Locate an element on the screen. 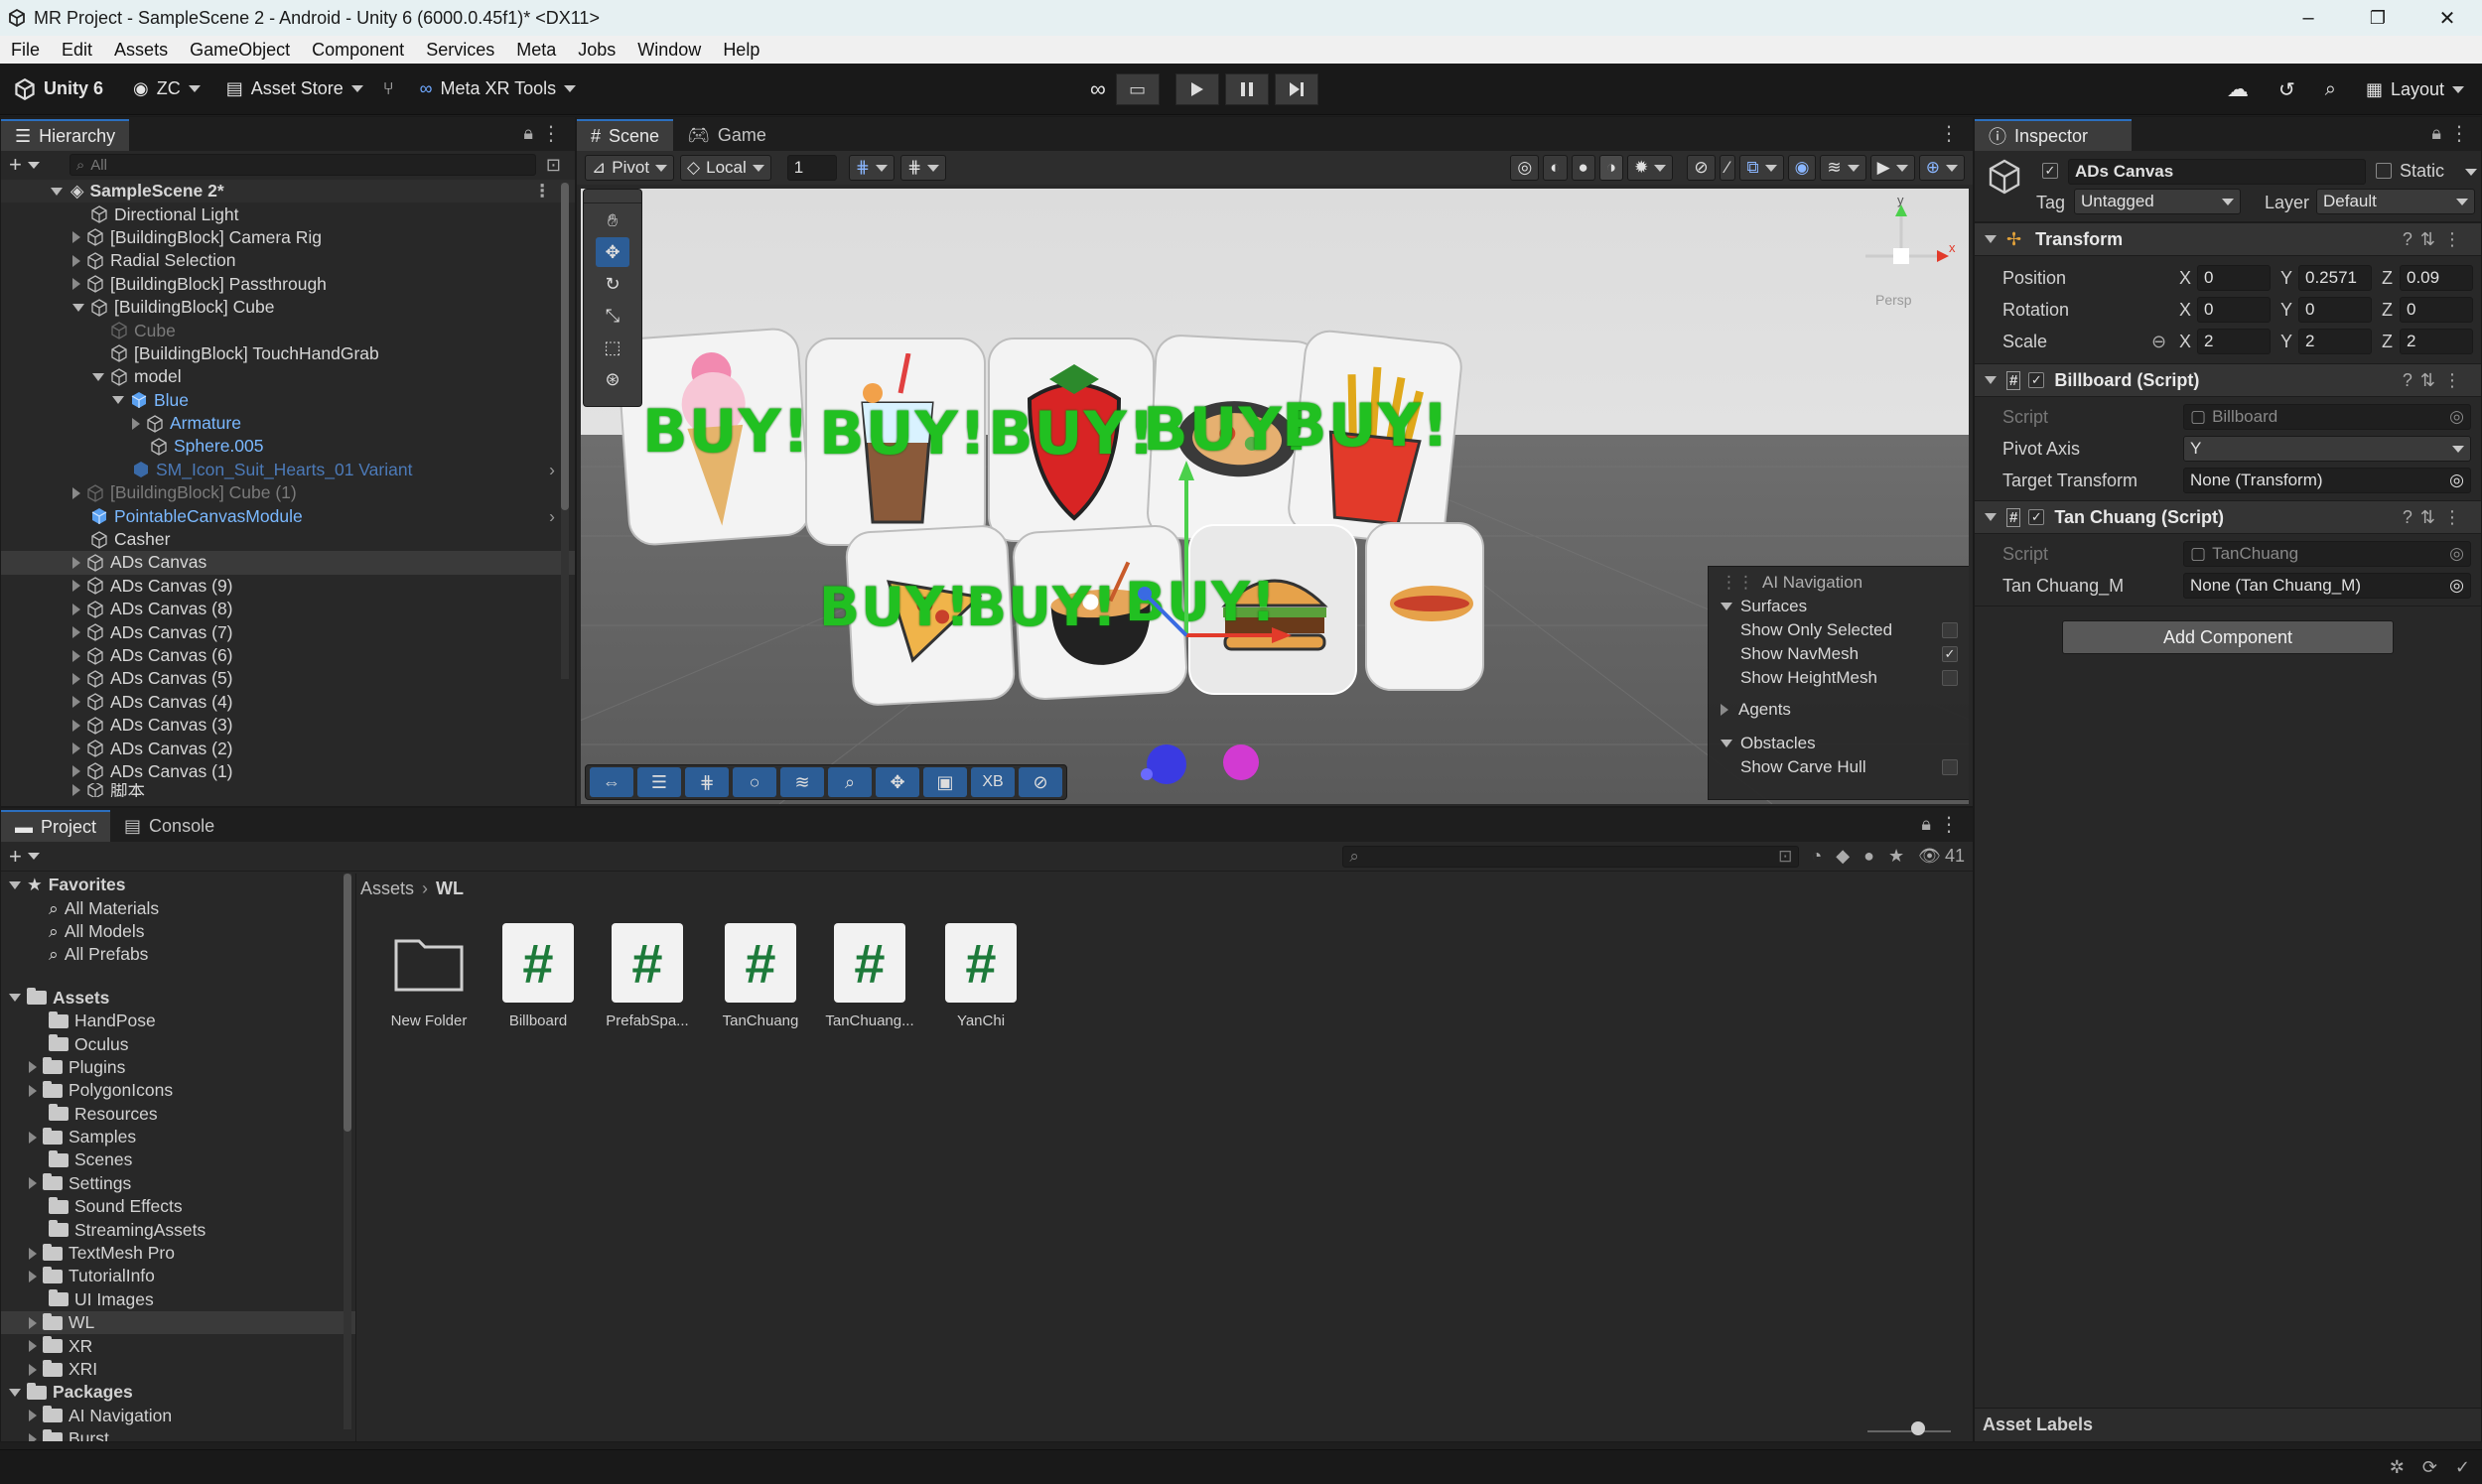 The width and height of the screenshot is (2482, 1484). folder-item: StreamingAssets is located at coordinates (178, 1229).